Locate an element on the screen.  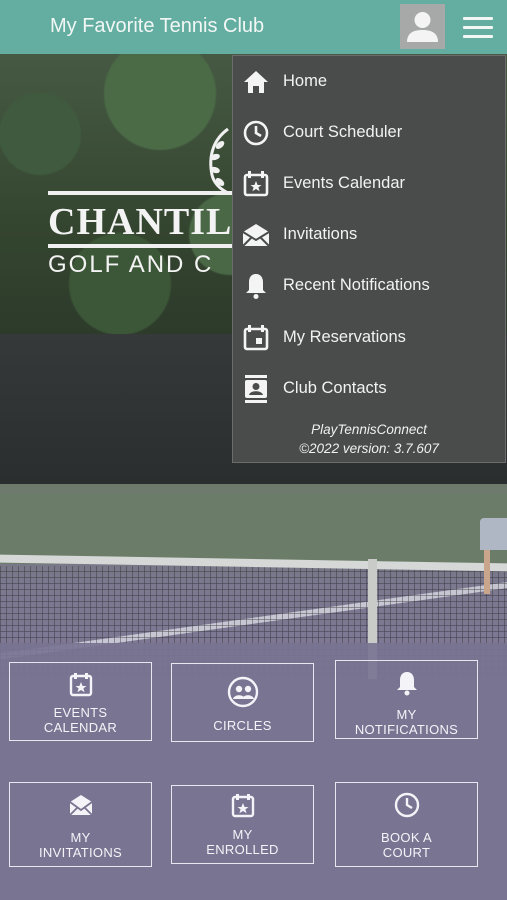
user-avatar-button is located at coordinates (422, 26).